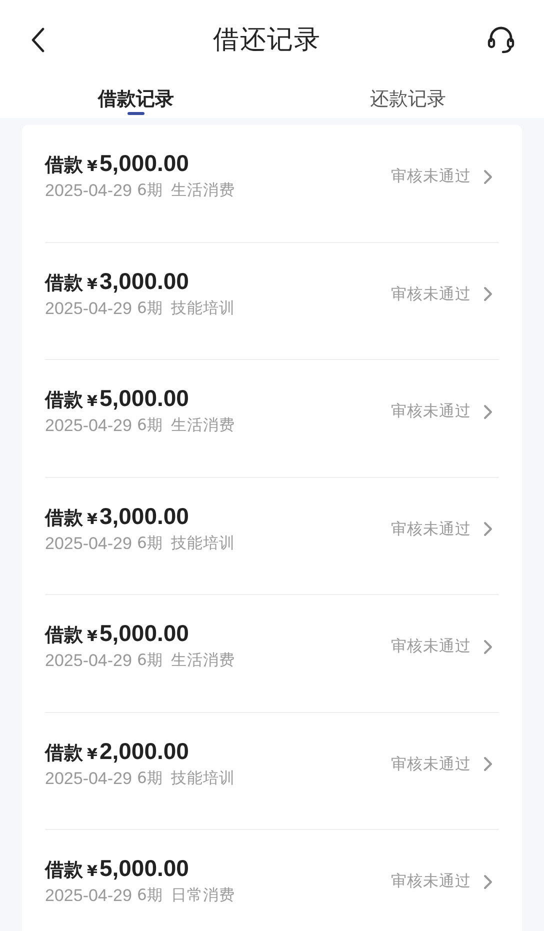 The image size is (544, 931). Describe the element at coordinates (202, 895) in the screenshot. I see `loan-purpose: 日常消费` at that location.